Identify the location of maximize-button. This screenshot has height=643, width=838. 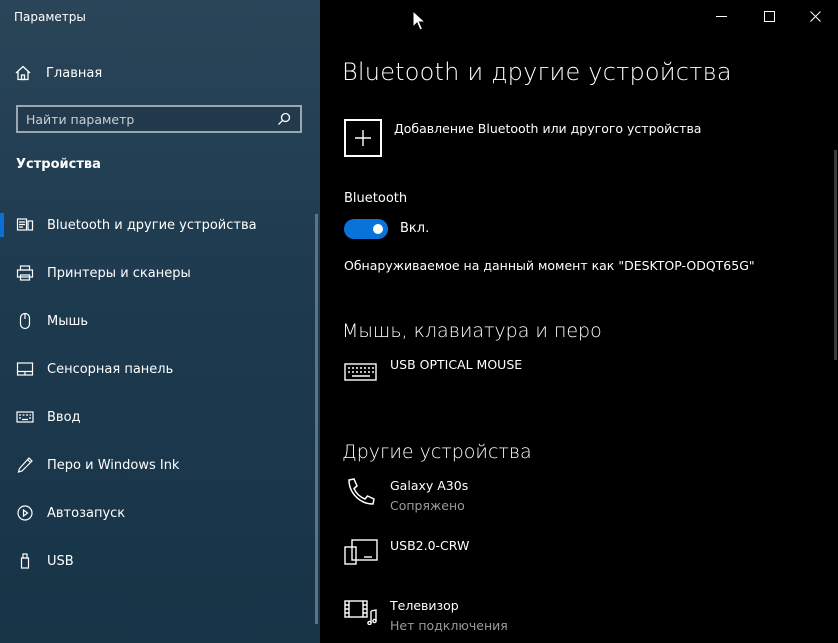
(769, 16).